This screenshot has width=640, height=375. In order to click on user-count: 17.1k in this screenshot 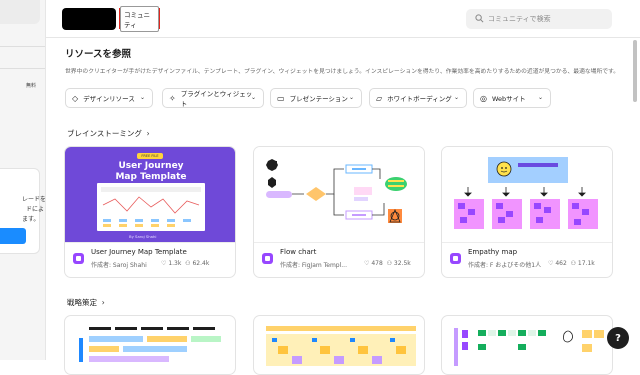, I will do `click(586, 263)`.